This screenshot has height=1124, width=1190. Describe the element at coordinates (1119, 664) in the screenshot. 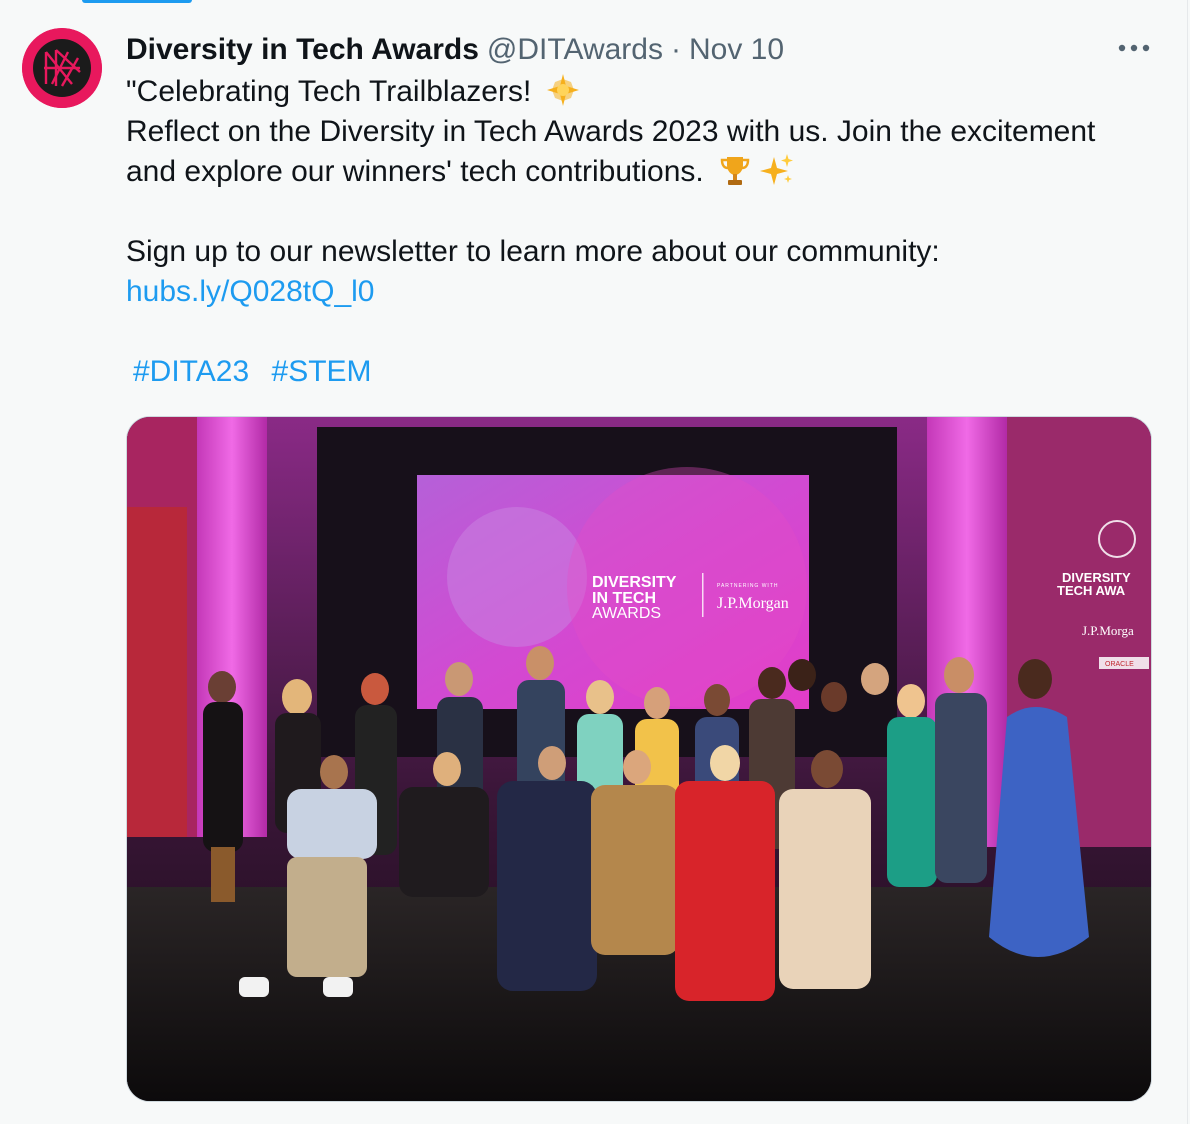

I see `banner-sponsor-text: ORACLE` at that location.